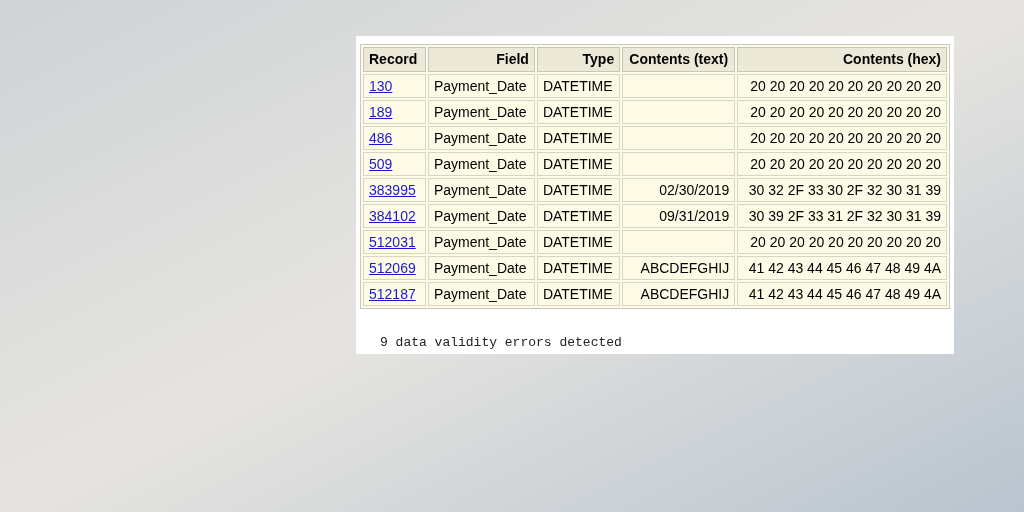 This screenshot has height=512, width=1024. I want to click on column-header: Field, so click(481, 59).